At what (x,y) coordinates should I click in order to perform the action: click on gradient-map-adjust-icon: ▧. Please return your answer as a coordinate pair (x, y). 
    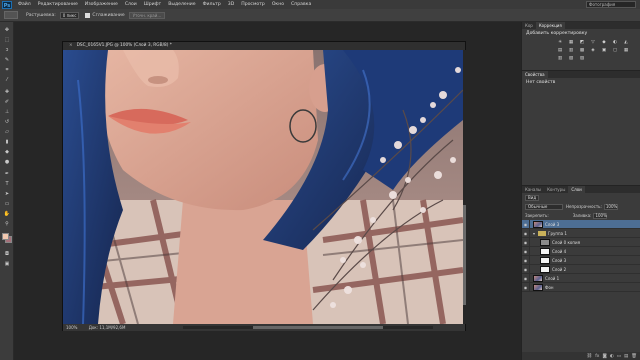
    Looking at the image, I should click on (571, 58).